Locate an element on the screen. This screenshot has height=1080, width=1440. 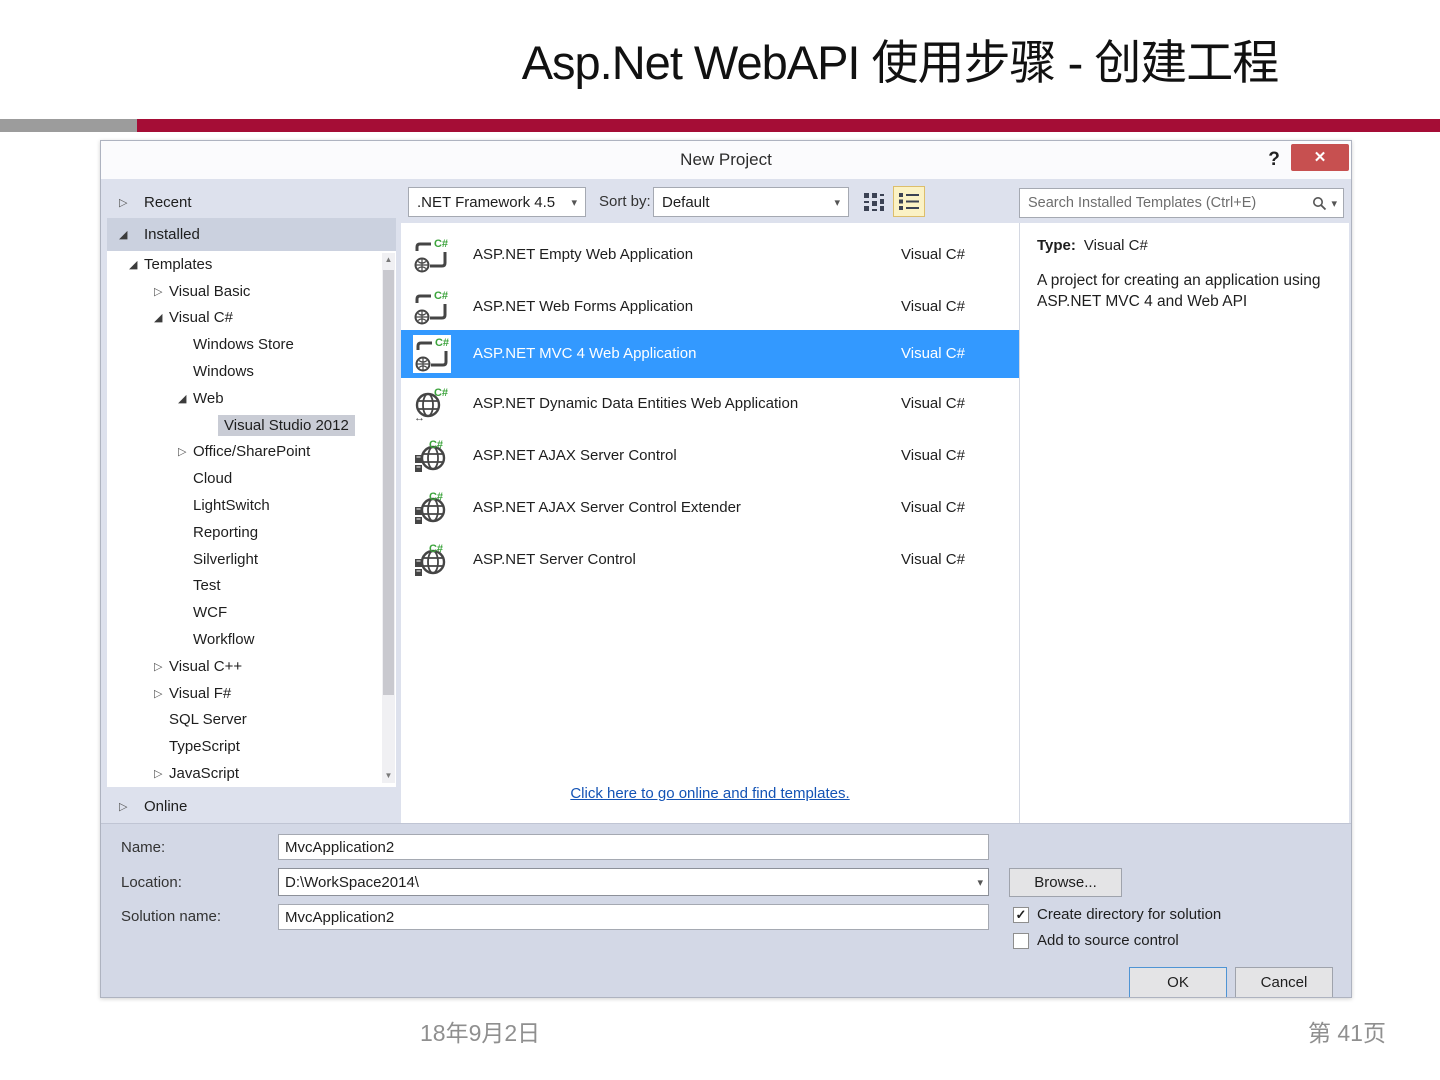
tree-item-sql-server: SQL Server is located at coordinates (251, 720).